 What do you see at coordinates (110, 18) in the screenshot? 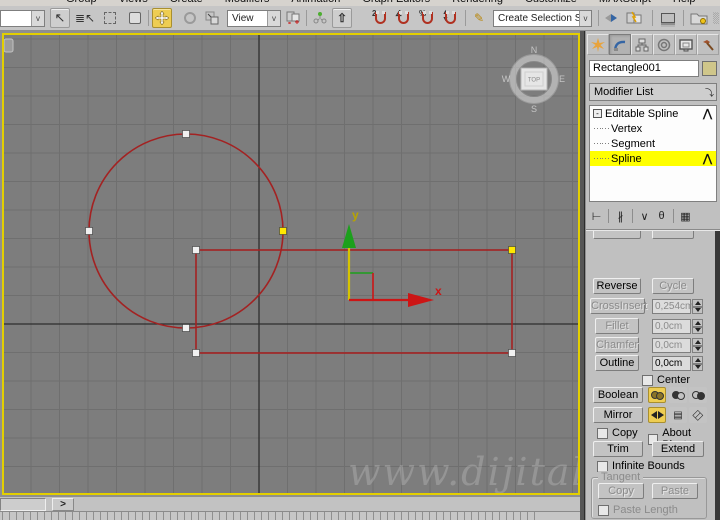
I see `rectangular-selection-region-button` at bounding box center [110, 18].